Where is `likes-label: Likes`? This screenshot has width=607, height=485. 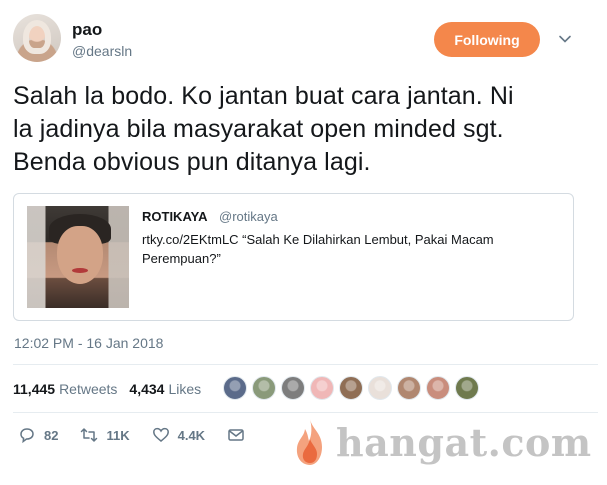 likes-label: Likes is located at coordinates (185, 389).